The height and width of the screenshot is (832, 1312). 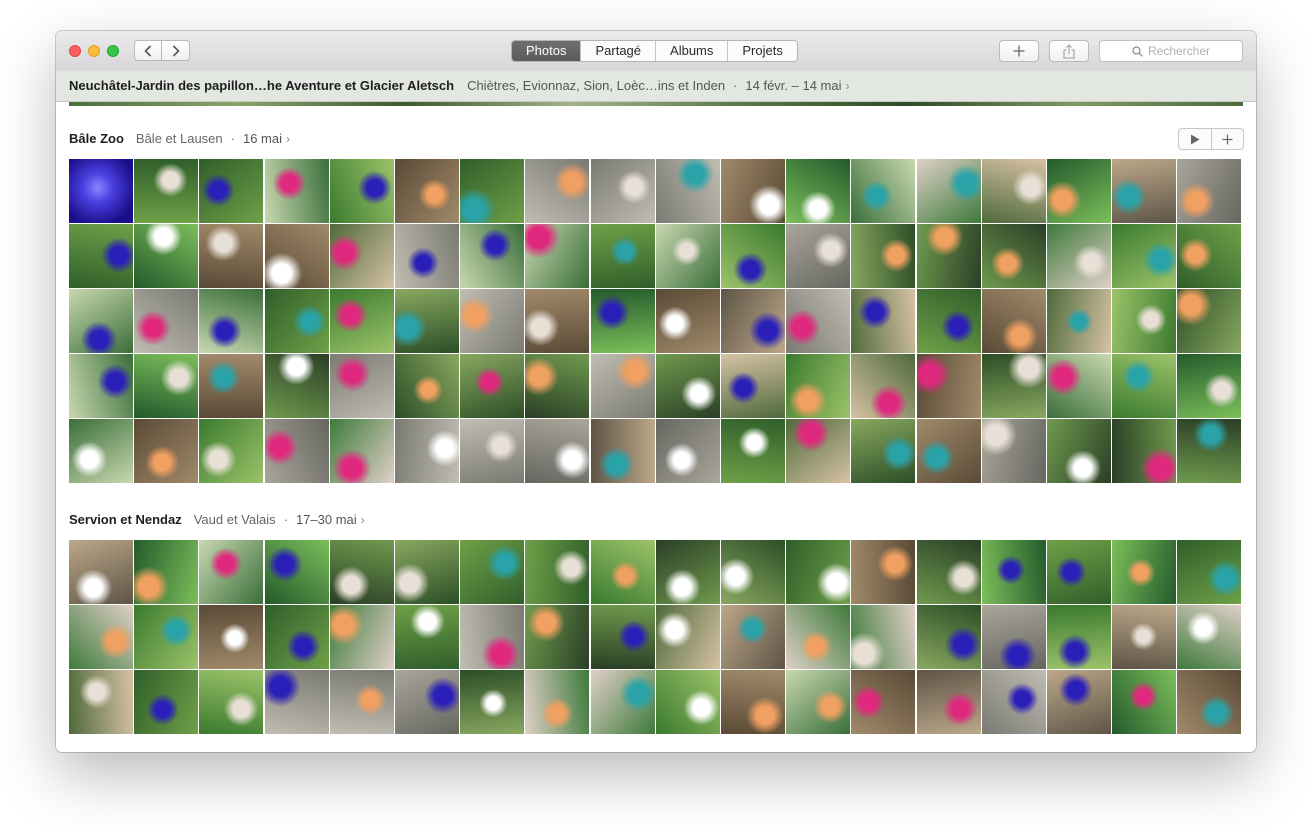 I want to click on tab-shared: Partagé, so click(x=617, y=51).